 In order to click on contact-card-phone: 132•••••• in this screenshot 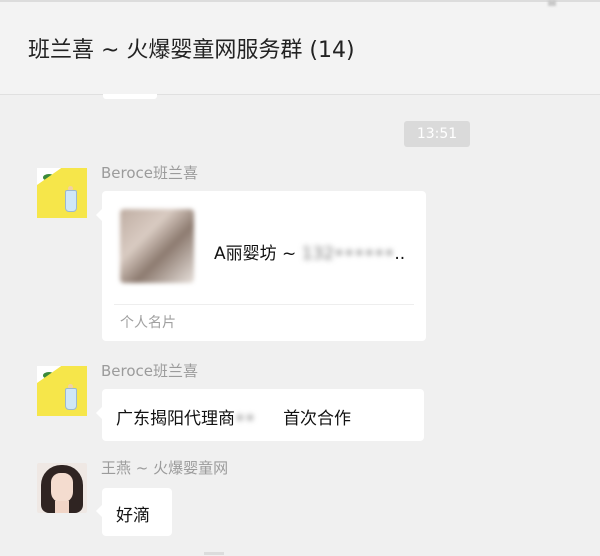, I will do `click(348, 254)`.